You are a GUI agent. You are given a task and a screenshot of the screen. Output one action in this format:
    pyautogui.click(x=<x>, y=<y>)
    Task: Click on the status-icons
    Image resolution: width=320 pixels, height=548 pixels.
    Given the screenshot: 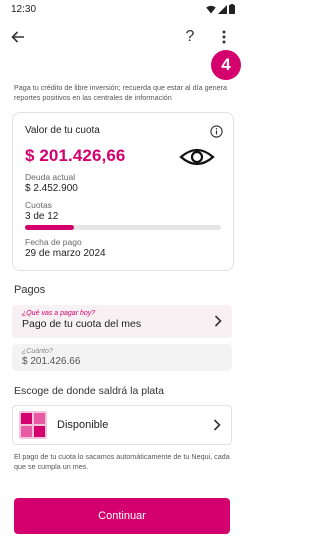 What is the action you would take?
    pyautogui.click(x=220, y=9)
    